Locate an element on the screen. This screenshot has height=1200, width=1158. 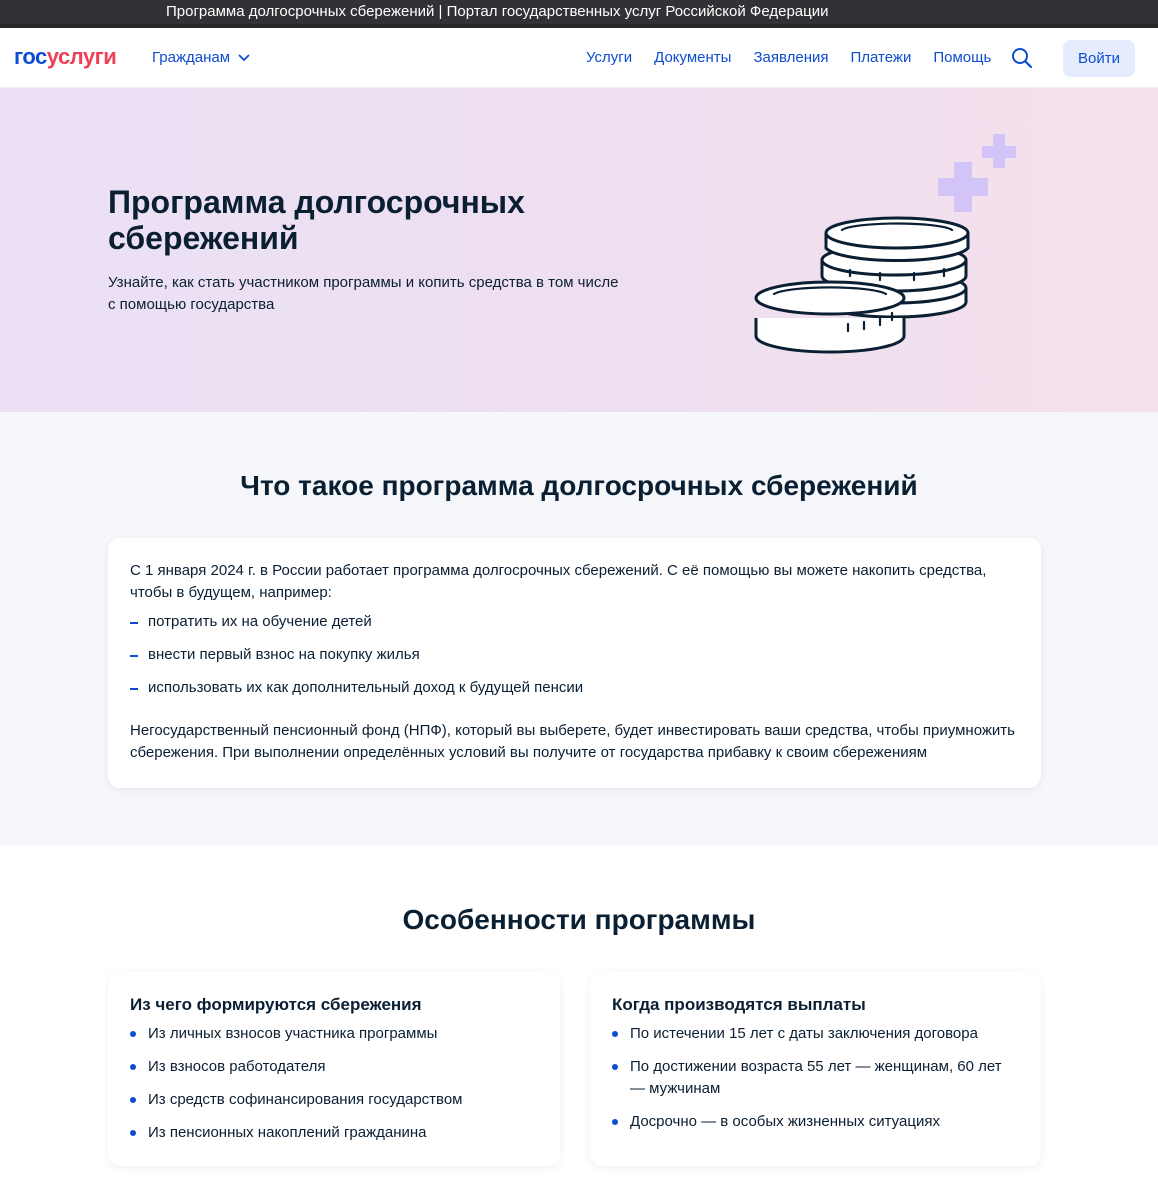
hero-title: Программа долгосрочных сбережений is located at coordinates (316, 220).